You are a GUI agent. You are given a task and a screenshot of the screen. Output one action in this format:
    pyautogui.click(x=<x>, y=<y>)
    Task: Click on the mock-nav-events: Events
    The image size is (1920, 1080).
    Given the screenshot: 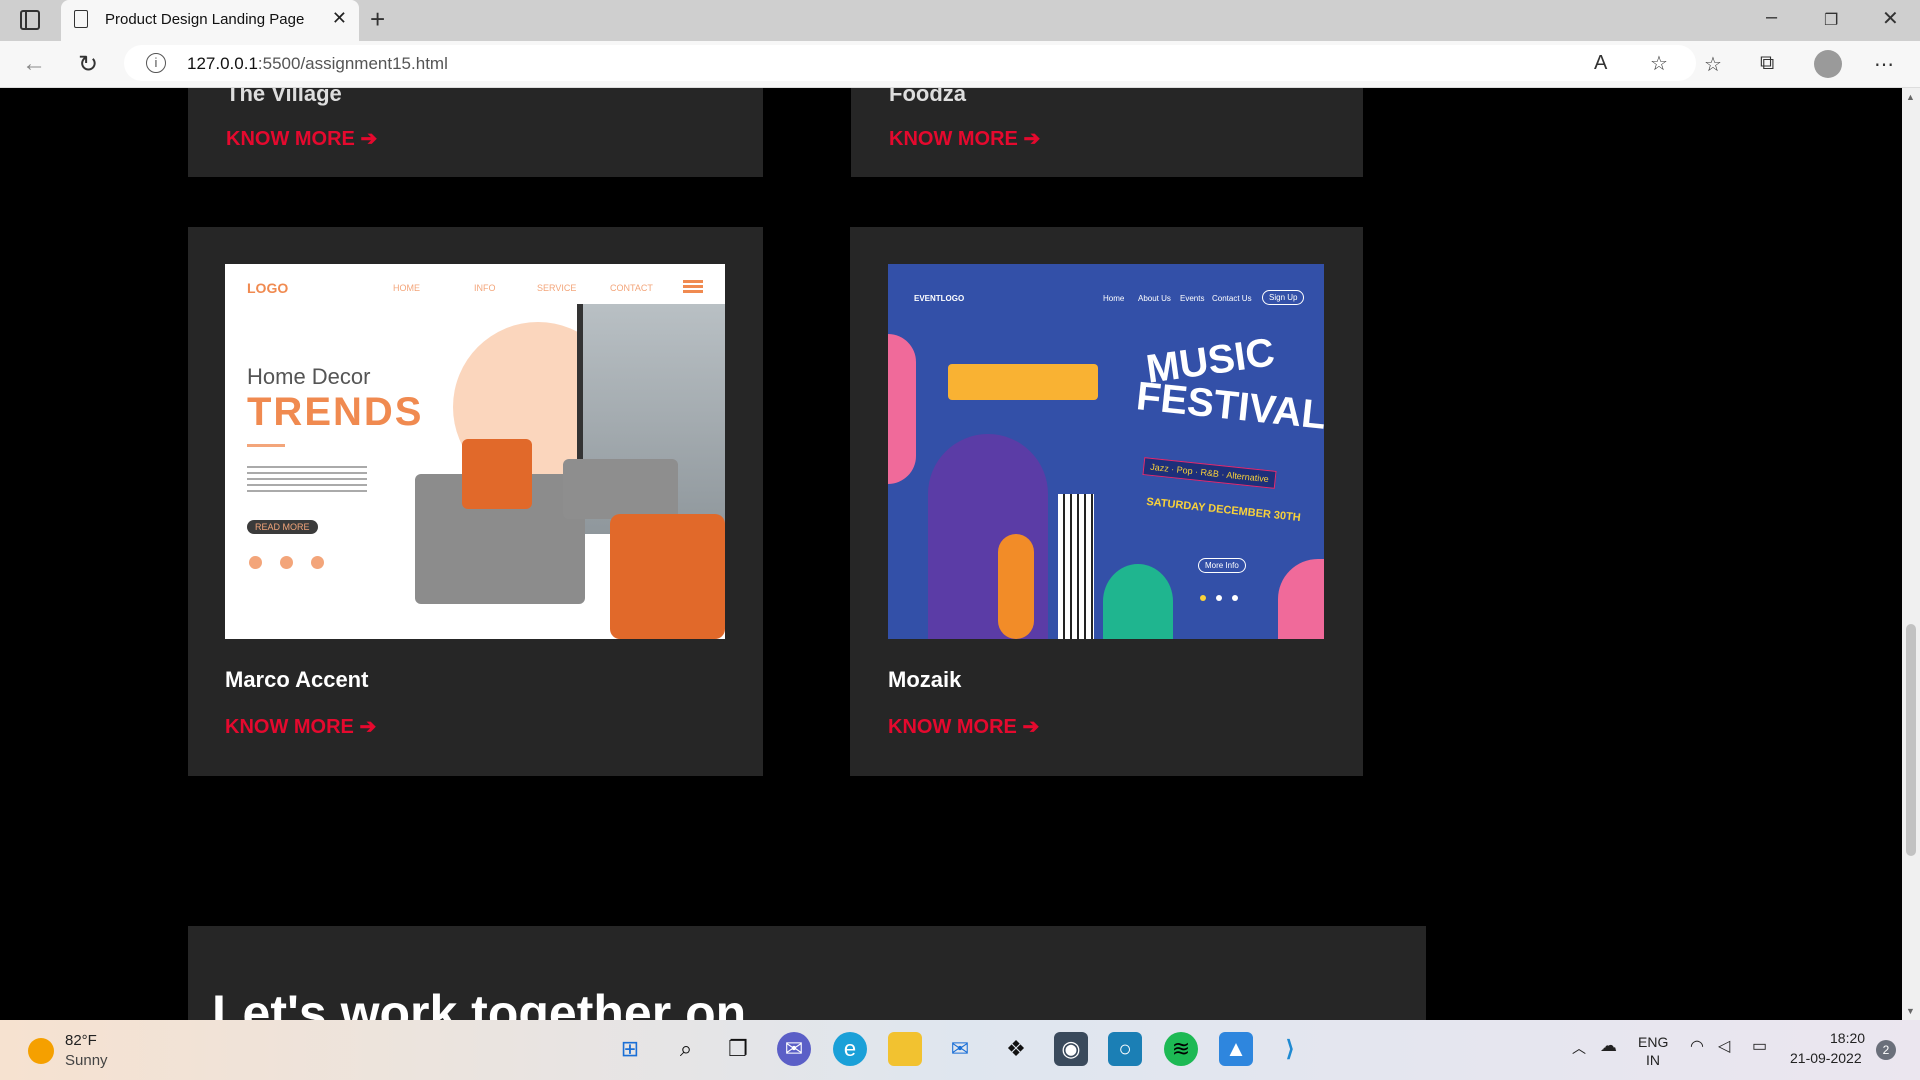 What is the action you would take?
    pyautogui.click(x=1192, y=298)
    